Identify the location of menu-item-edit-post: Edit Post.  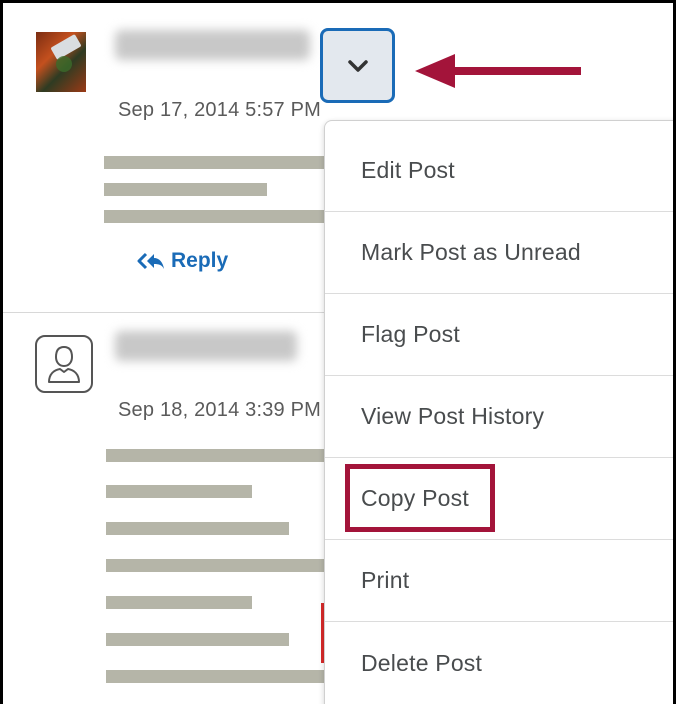
(499, 171).